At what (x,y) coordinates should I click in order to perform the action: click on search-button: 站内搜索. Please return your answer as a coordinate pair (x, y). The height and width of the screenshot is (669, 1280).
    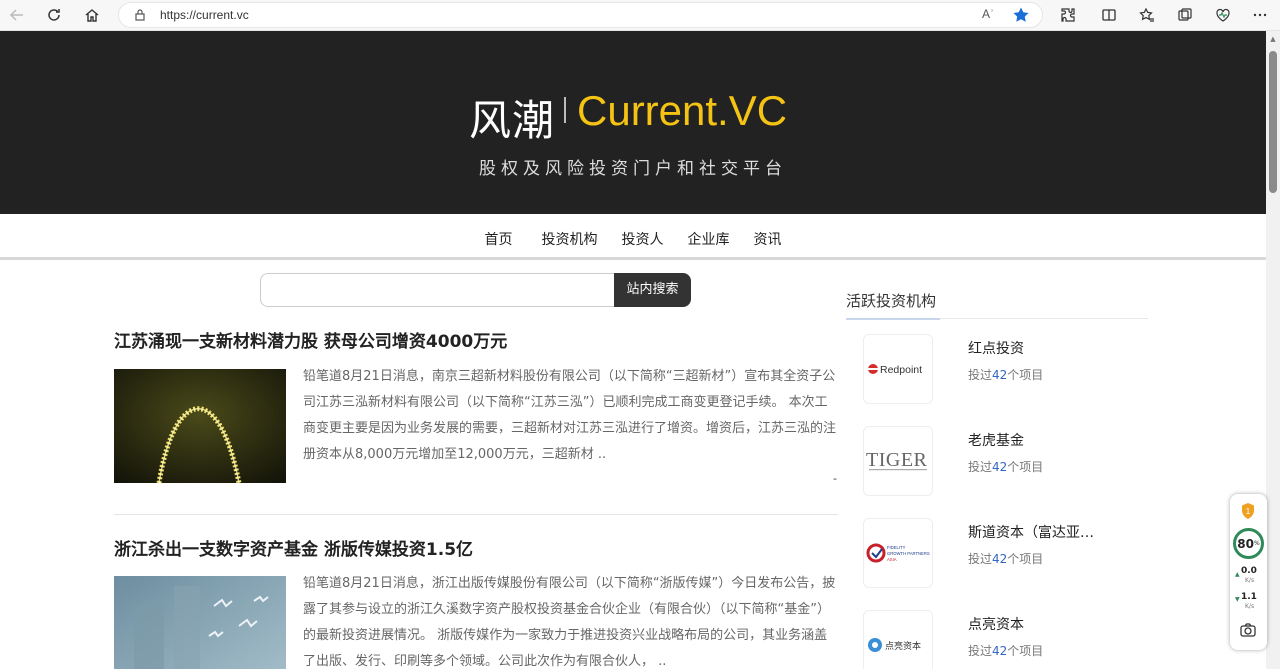
    Looking at the image, I should click on (652, 290).